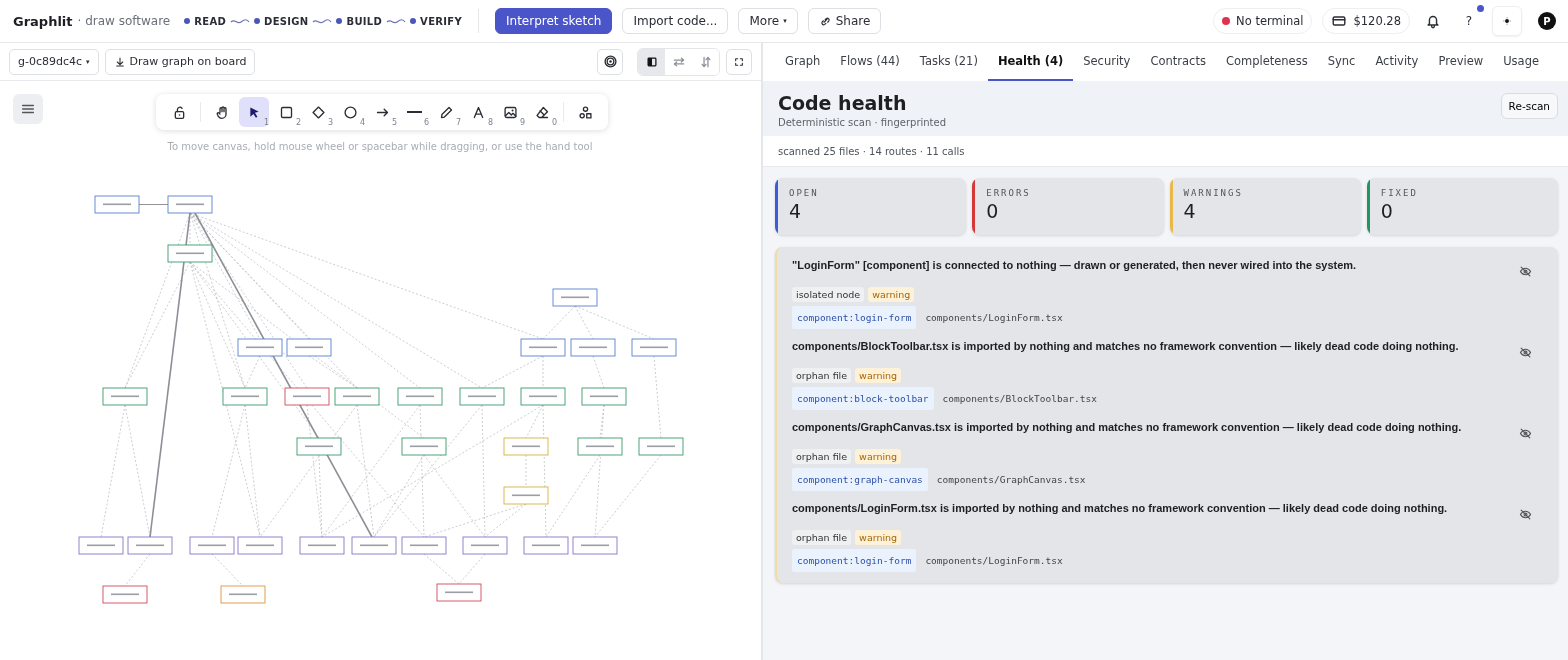 The width and height of the screenshot is (1568, 660). What do you see at coordinates (286, 21) in the screenshot?
I see `step-label: DESIGN` at bounding box center [286, 21].